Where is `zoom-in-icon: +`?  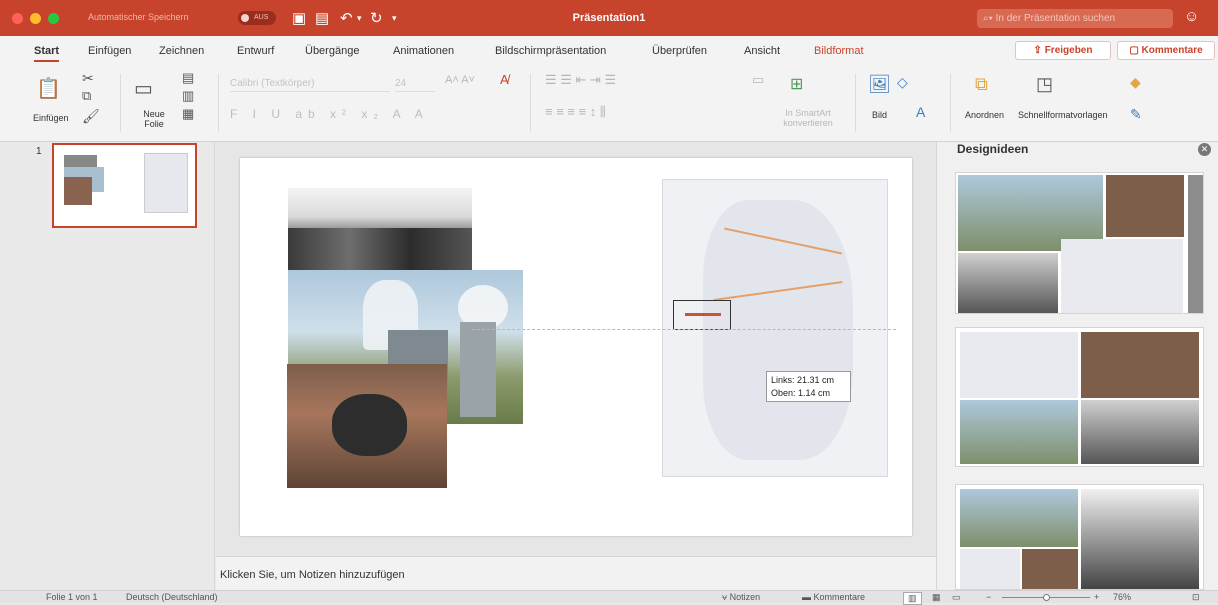 zoom-in-icon: + is located at coordinates (1096, 597).